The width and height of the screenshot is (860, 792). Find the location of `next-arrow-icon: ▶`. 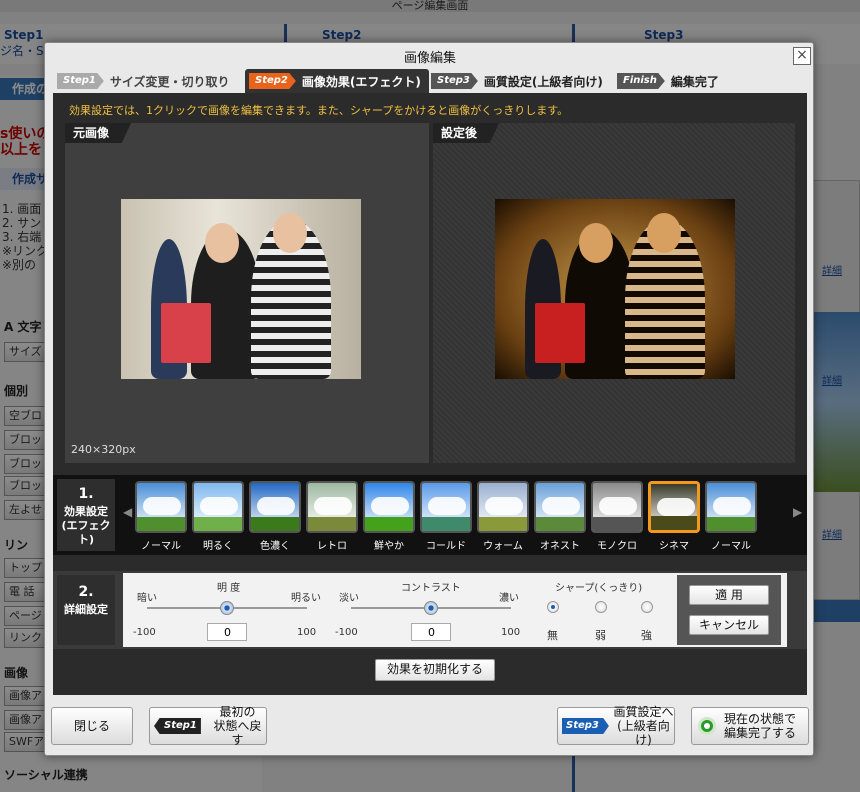

next-arrow-icon: ▶ is located at coordinates (797, 512).